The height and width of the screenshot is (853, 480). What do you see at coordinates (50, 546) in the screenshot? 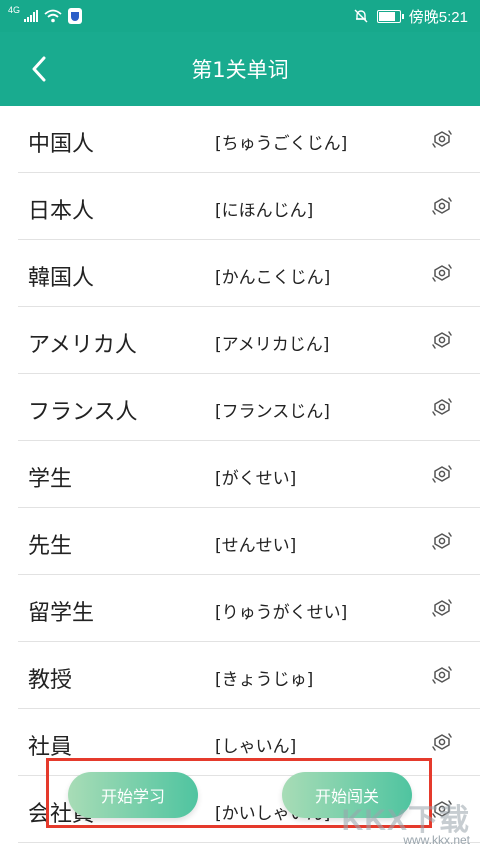
I see `word-text: 先生` at bounding box center [50, 546].